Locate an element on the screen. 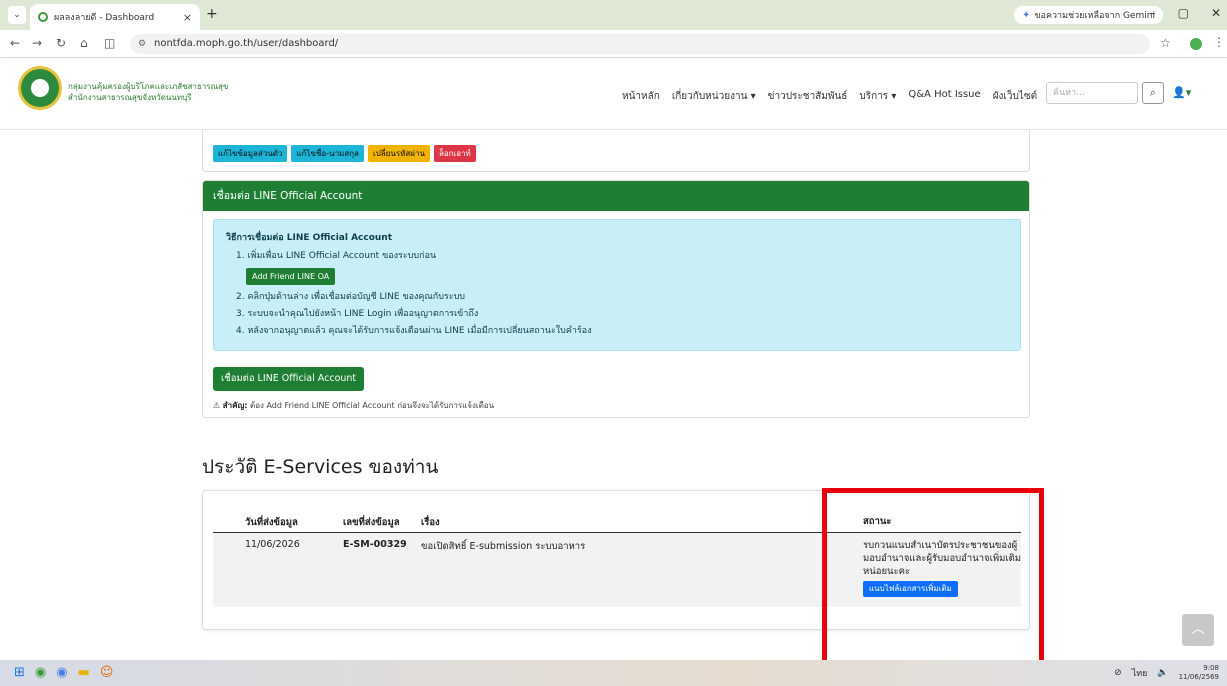 The image size is (1227, 686). browser-tab: ผลลงลายดี - Dashboard × is located at coordinates (115, 17).